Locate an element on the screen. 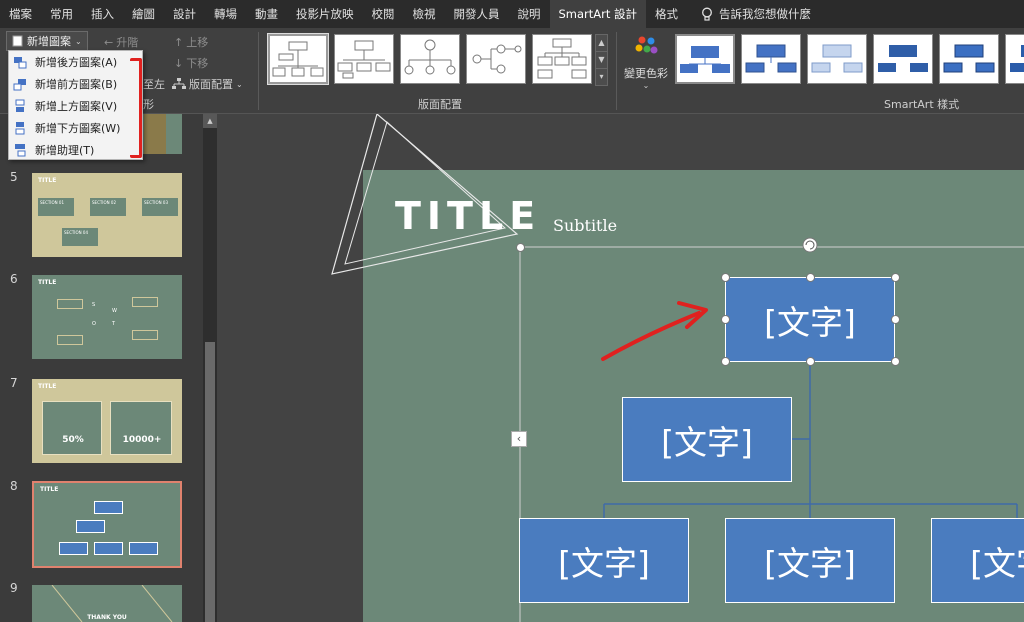 This screenshot has width=1024, height=622. arrow-left-icon: ← is located at coordinates (109, 42).